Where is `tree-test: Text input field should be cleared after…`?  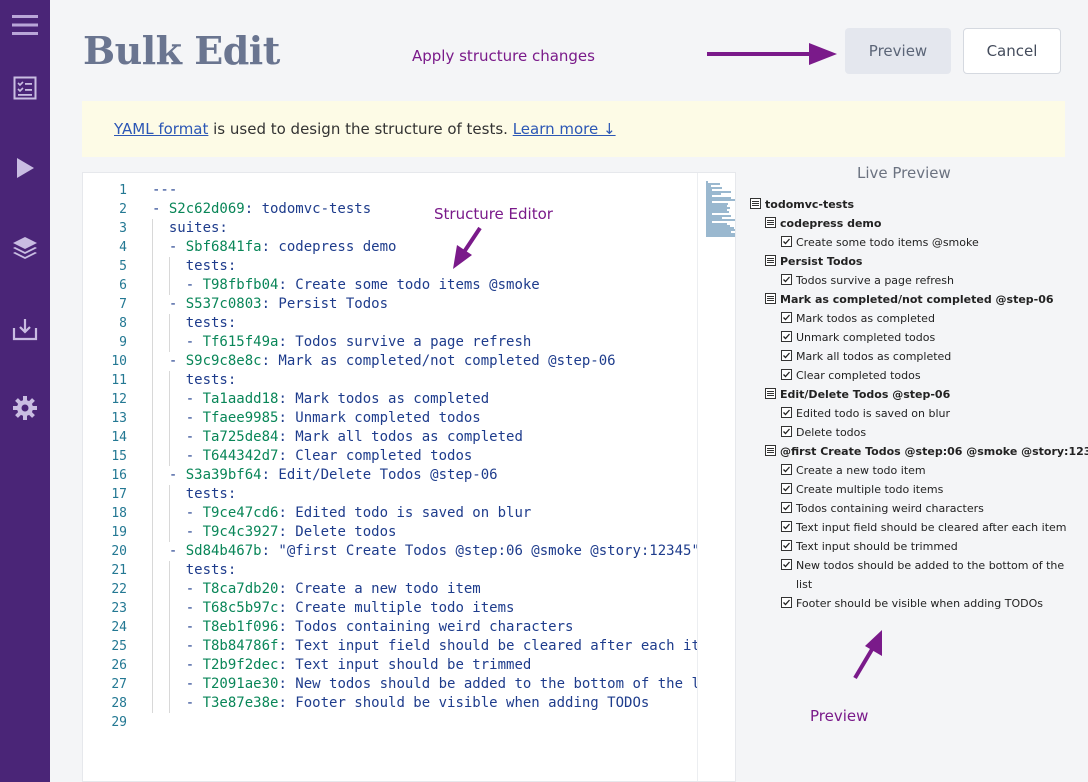
tree-test: Text input field should be cleared after… is located at coordinates (924, 527).